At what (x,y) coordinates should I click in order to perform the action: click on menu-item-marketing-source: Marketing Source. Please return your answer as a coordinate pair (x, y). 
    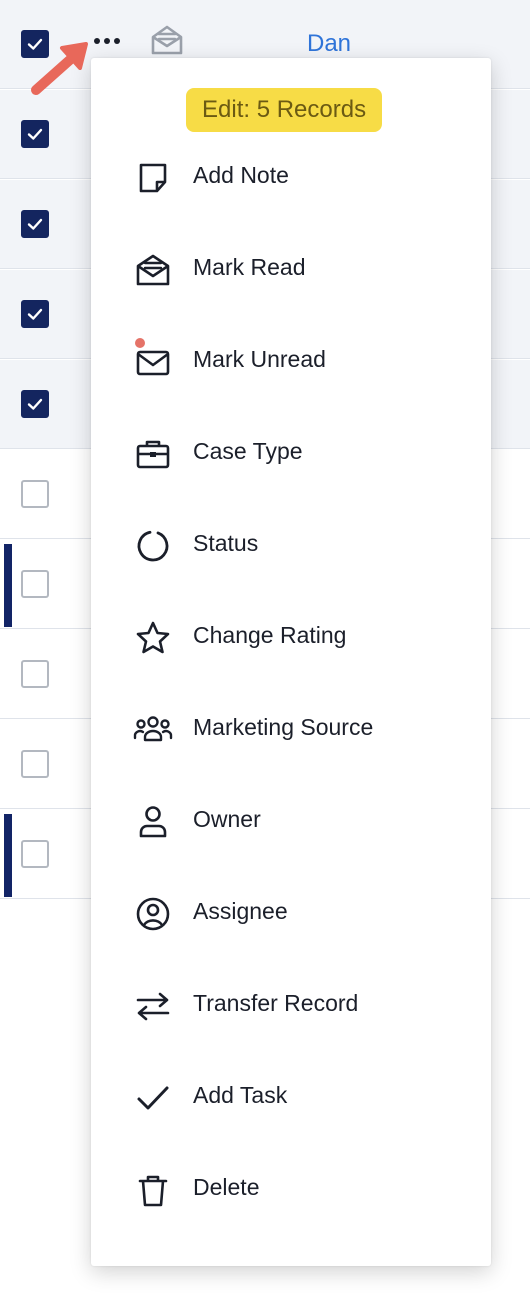
    Looking at the image, I should click on (291, 728).